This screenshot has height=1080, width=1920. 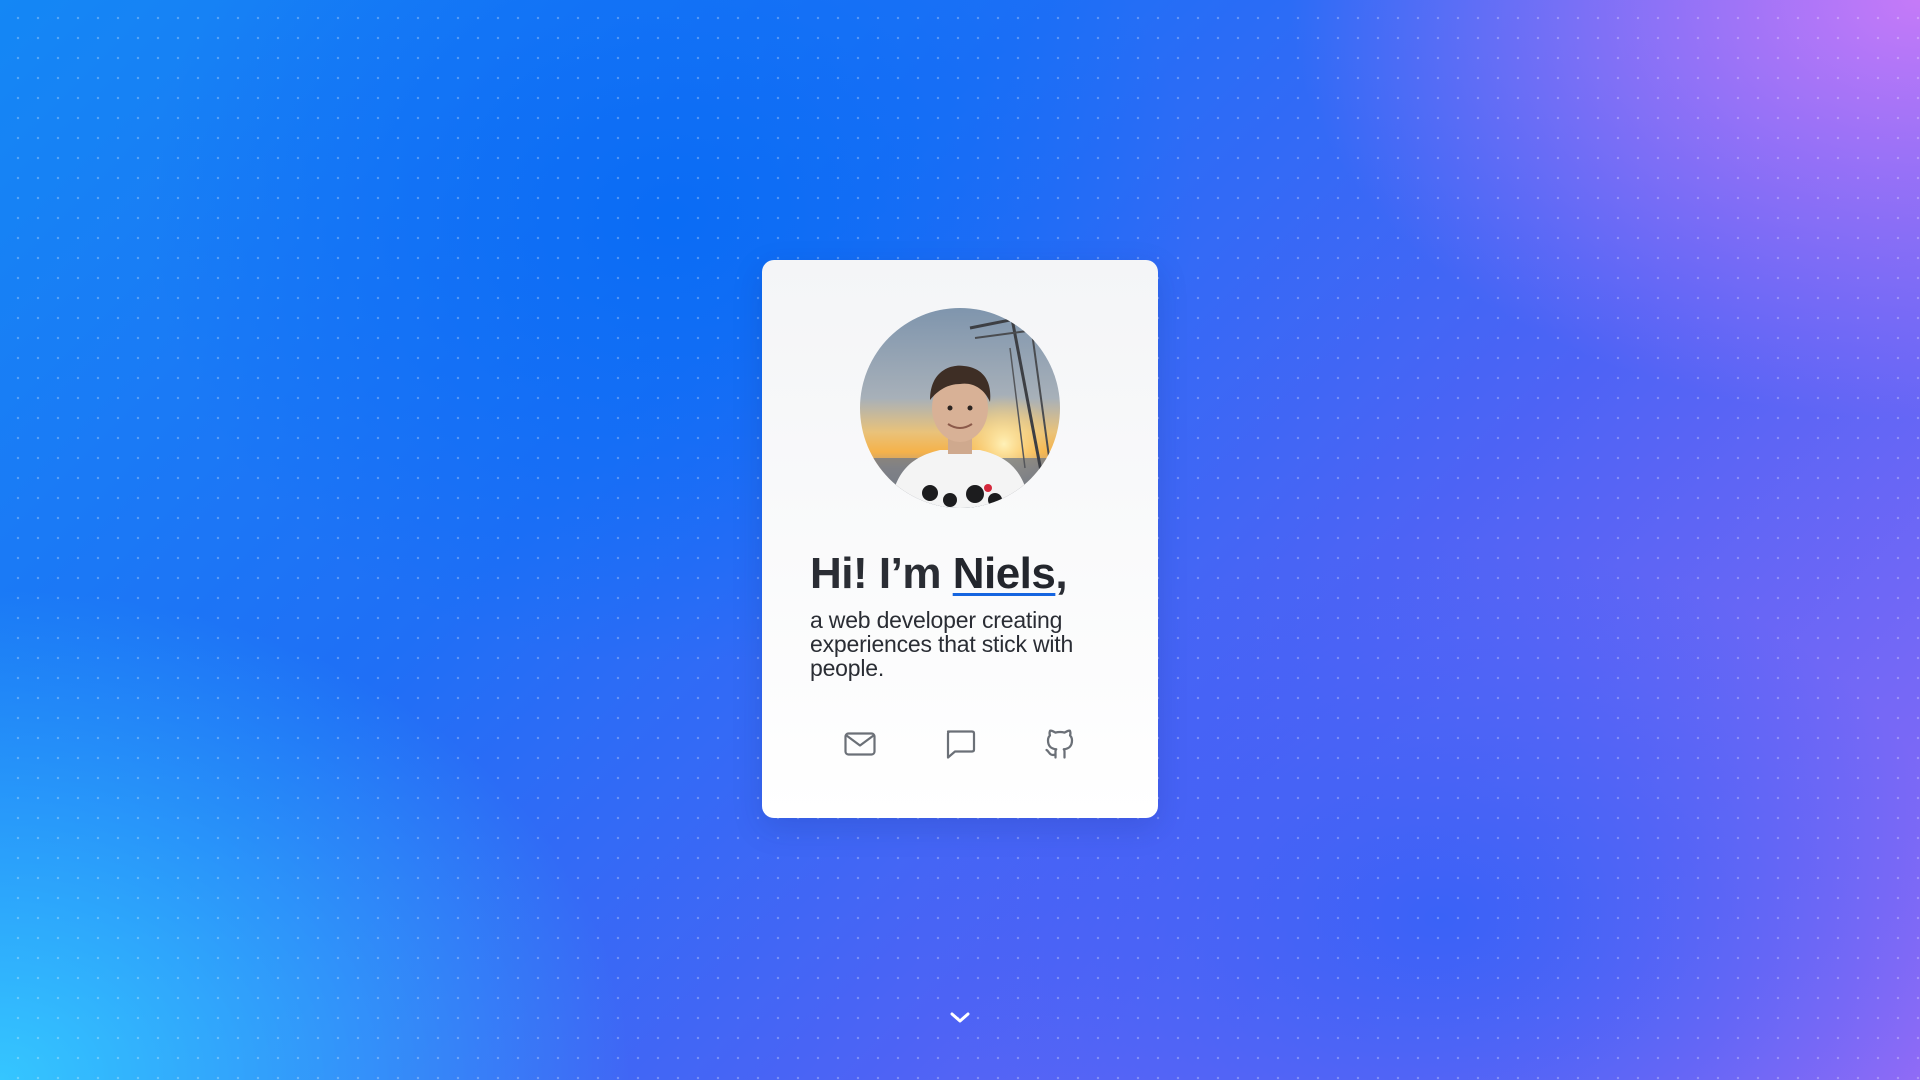 I want to click on message-link, so click(x=960, y=744).